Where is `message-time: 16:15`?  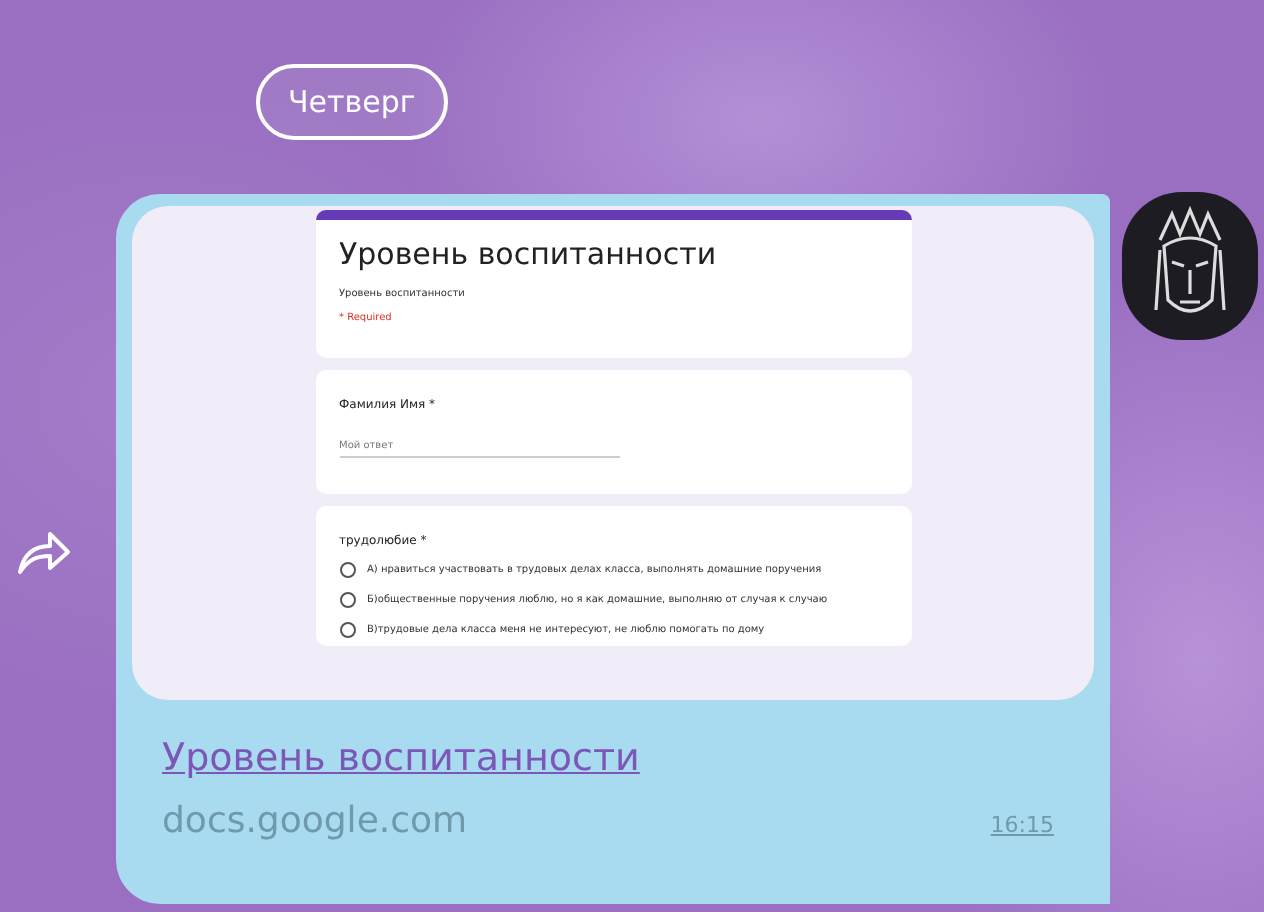
message-time: 16:15 is located at coordinates (1022, 825).